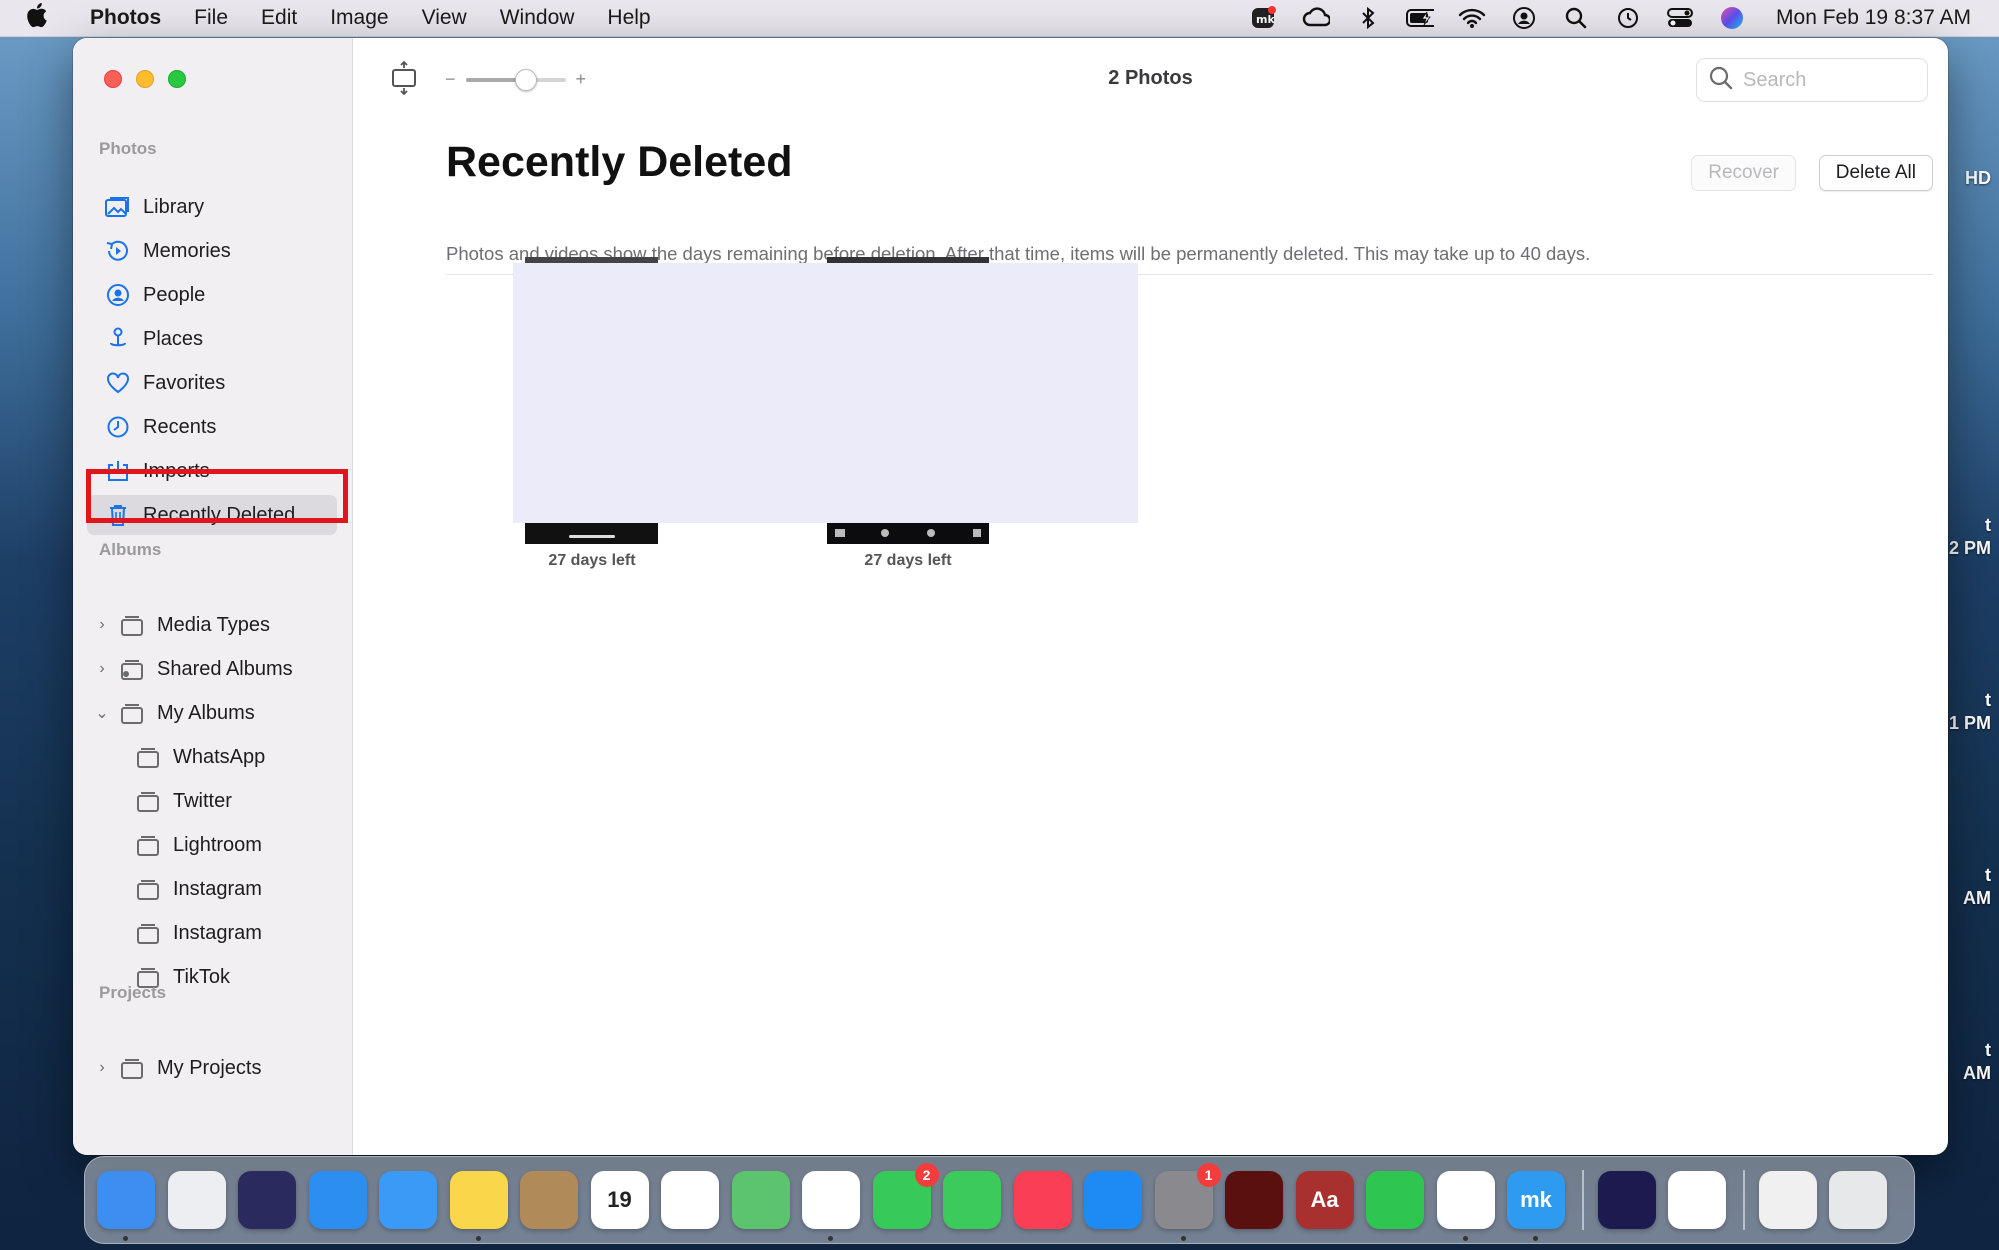  I want to click on battery-icon, so click(1420, 18).